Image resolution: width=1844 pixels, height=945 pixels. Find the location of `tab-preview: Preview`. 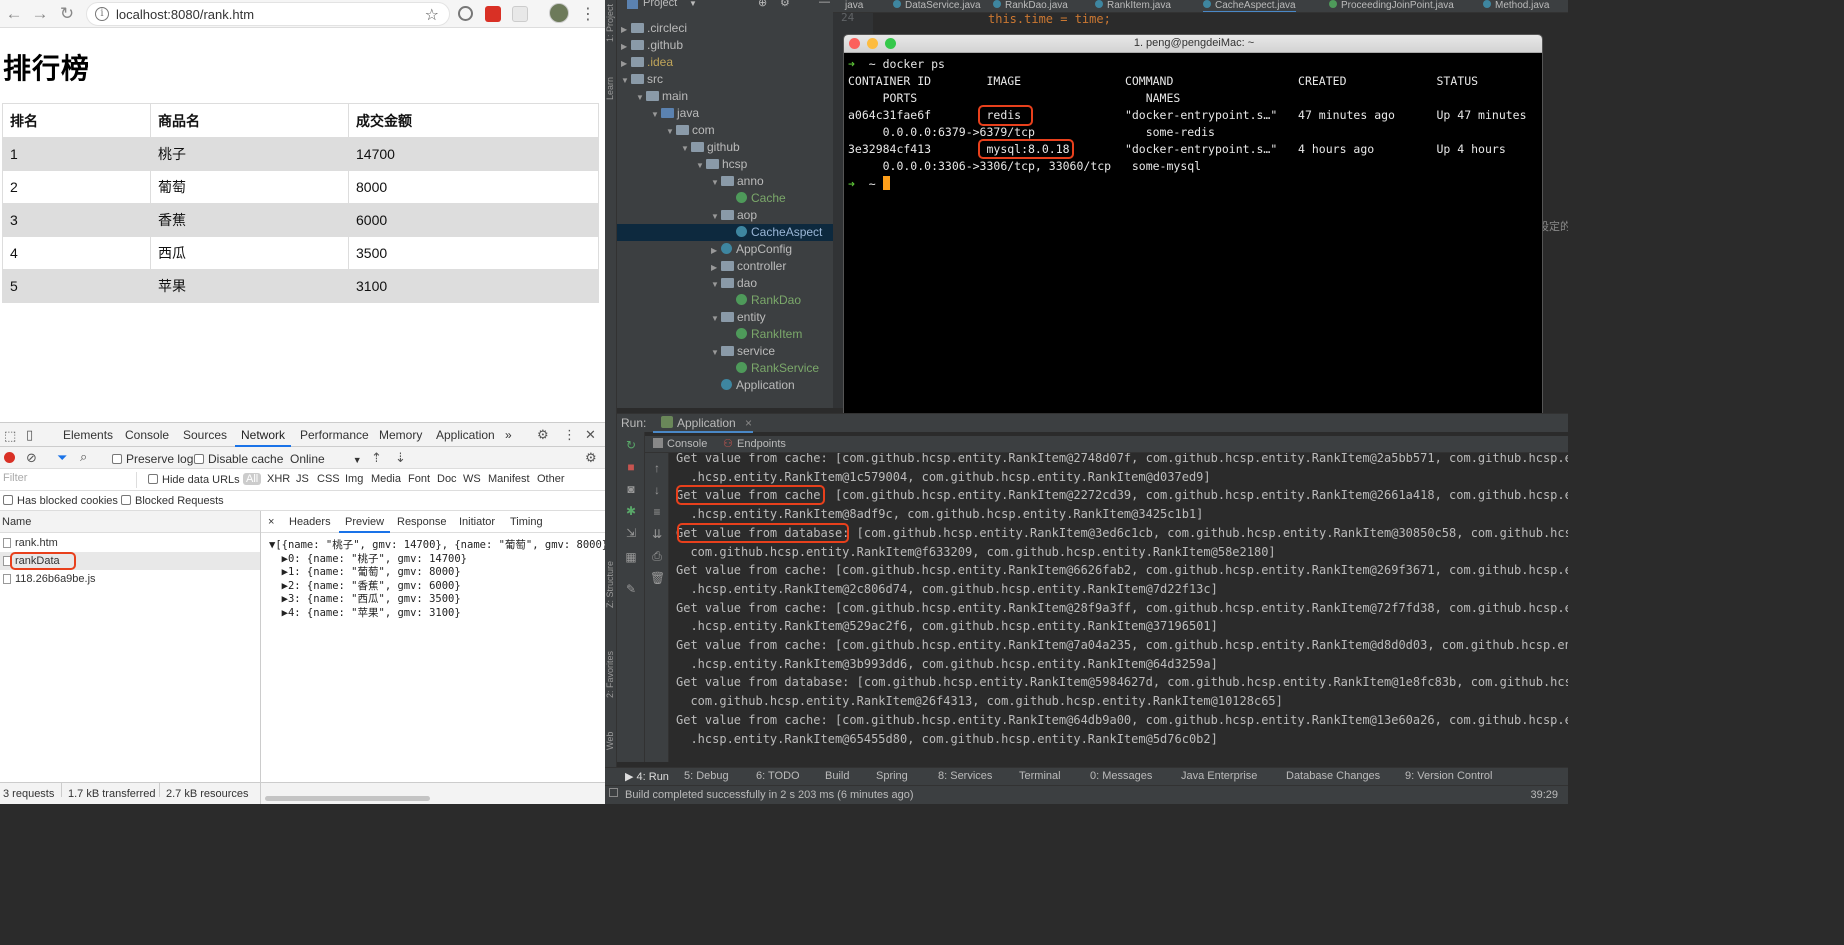

tab-preview: Preview is located at coordinates (364, 524).